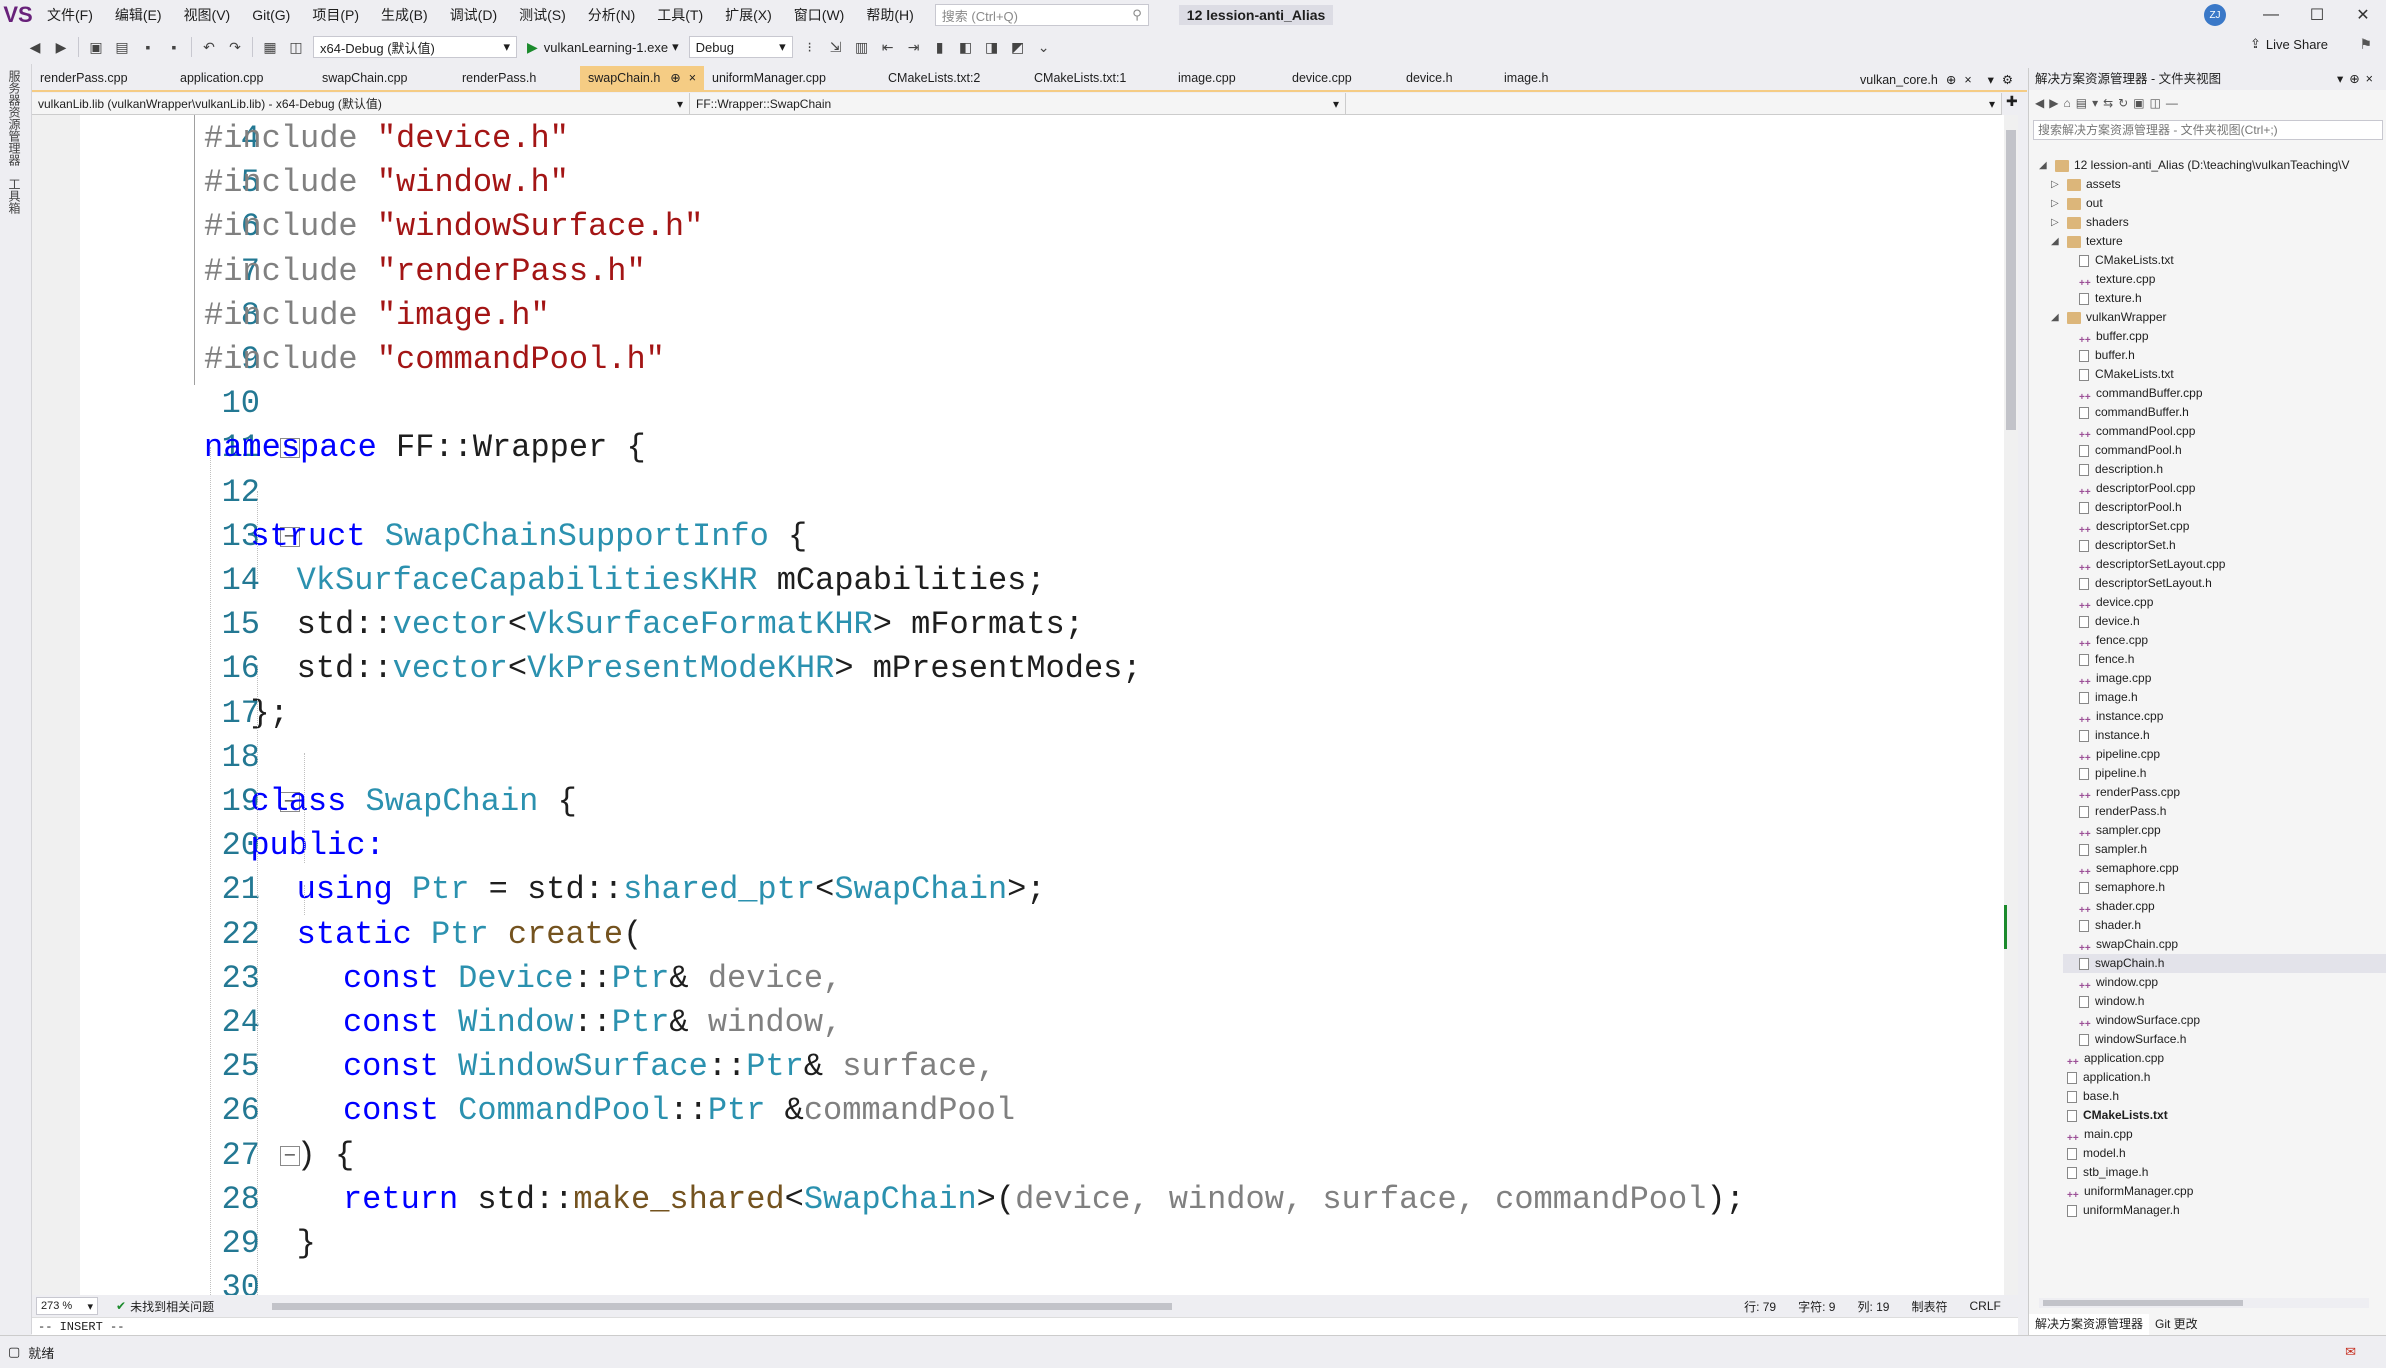 The width and height of the screenshot is (2386, 1368). Describe the element at coordinates (2138, 103) in the screenshot. I see `collapse-all-icon: ▣` at that location.